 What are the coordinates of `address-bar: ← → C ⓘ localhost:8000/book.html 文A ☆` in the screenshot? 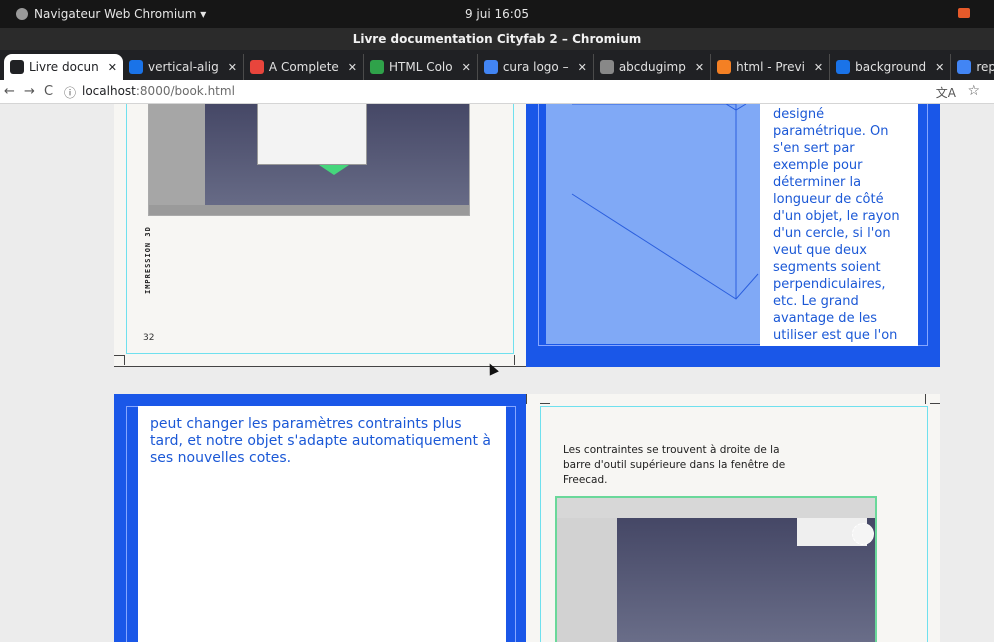 It's located at (497, 92).